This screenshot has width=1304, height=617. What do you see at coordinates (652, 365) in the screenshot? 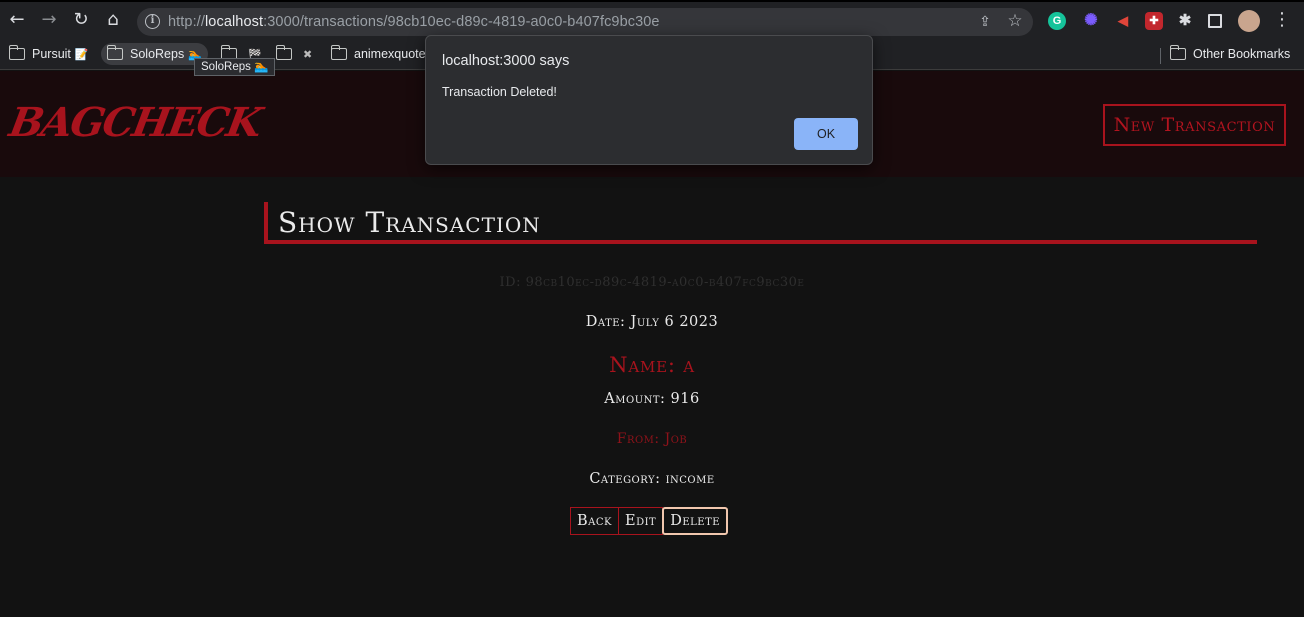
I see `transaction-name: Name: a` at bounding box center [652, 365].